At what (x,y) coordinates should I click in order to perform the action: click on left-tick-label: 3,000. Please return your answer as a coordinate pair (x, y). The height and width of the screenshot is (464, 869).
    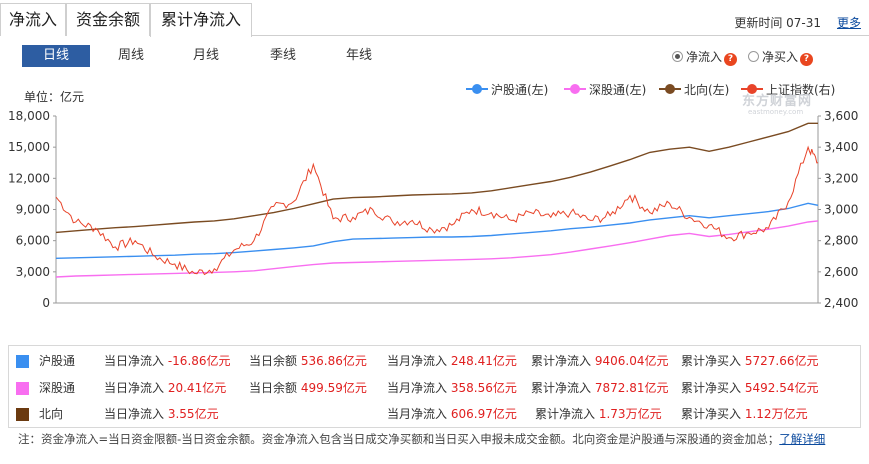
    Looking at the image, I should click on (33, 272).